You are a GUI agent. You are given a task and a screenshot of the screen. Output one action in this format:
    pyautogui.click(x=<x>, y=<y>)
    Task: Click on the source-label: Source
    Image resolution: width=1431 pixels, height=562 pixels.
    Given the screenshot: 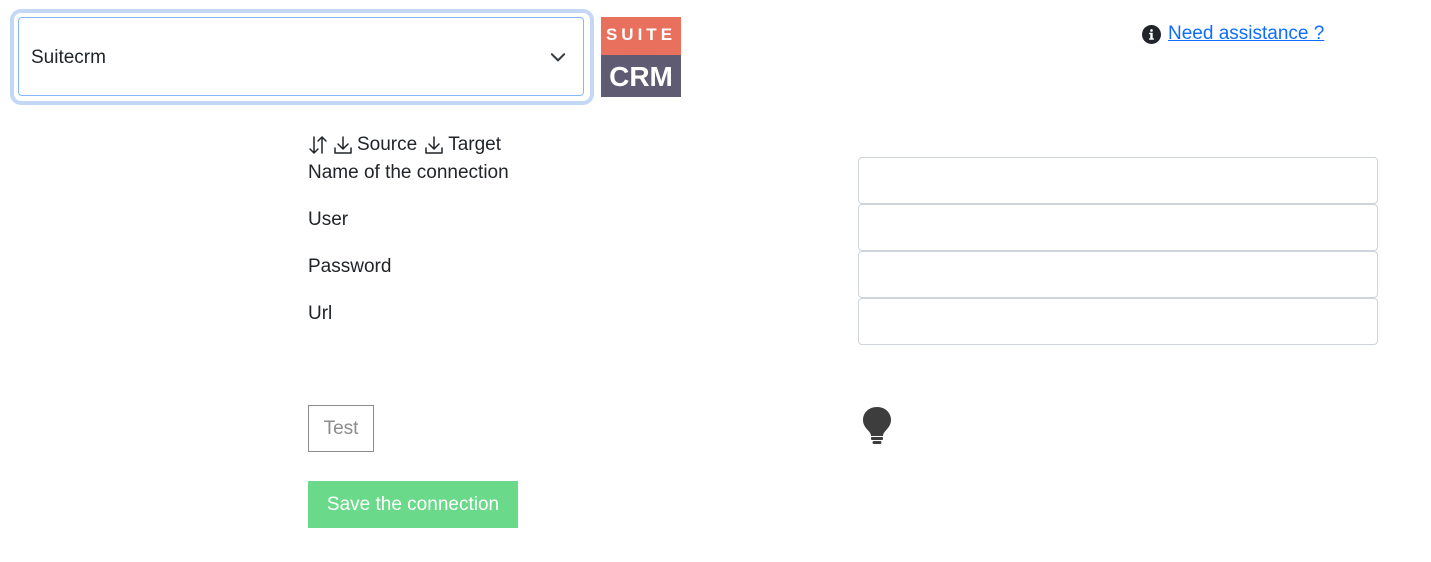 What is the action you would take?
    pyautogui.click(x=387, y=144)
    